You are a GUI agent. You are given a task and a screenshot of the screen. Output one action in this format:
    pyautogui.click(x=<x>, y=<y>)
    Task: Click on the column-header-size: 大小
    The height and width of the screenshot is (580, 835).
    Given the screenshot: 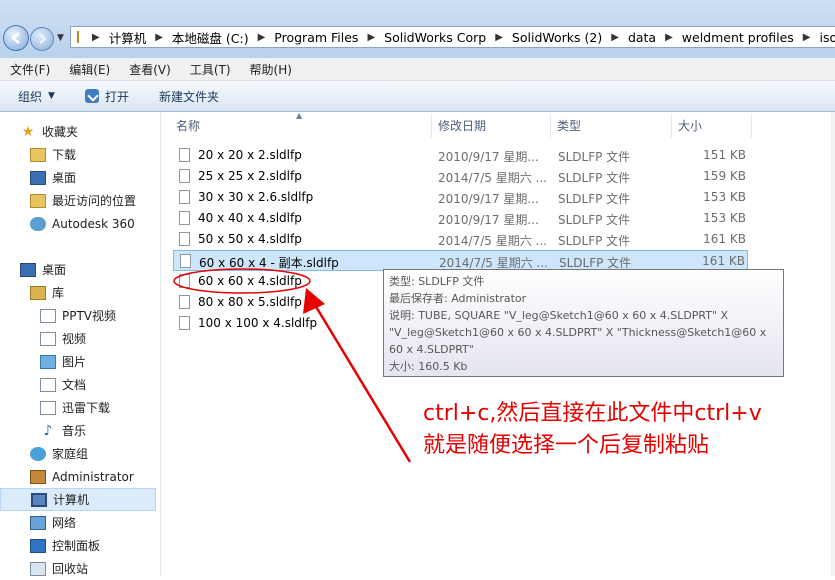 What is the action you would take?
    pyautogui.click(x=690, y=125)
    